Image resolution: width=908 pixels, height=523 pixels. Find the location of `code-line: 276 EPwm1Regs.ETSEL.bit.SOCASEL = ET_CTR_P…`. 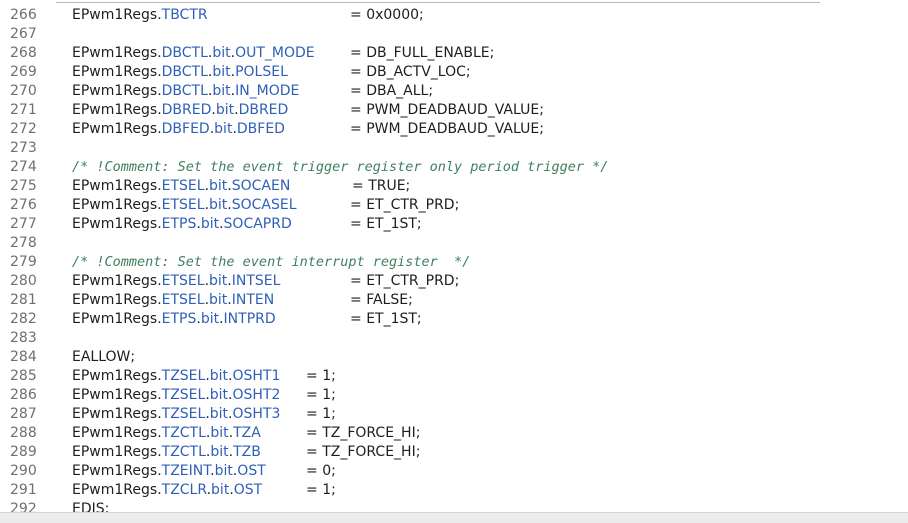

code-line: 276 EPwm1Regs.ETSEL.bit.SOCASEL = ET_CTR_P… is located at coordinates (454, 205).